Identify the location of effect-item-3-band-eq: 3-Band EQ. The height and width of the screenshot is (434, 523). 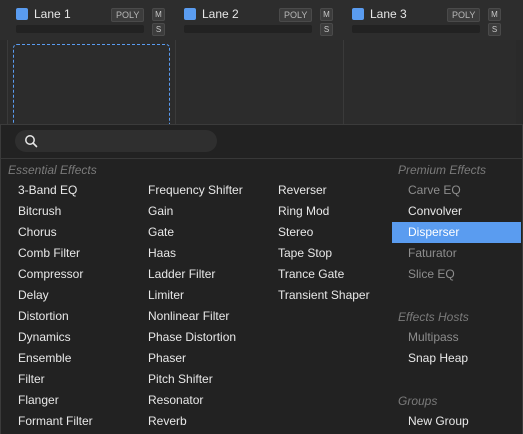
(47, 190).